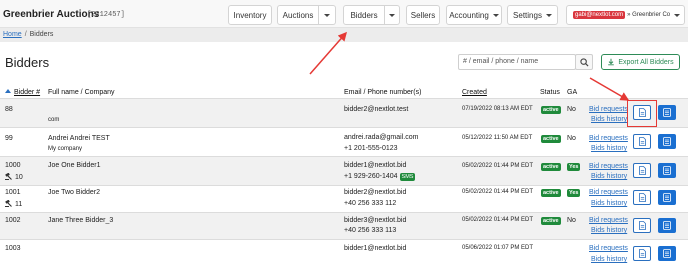  Describe the element at coordinates (423, 15) in the screenshot. I see `nav-sellers-button: Sellers` at that location.